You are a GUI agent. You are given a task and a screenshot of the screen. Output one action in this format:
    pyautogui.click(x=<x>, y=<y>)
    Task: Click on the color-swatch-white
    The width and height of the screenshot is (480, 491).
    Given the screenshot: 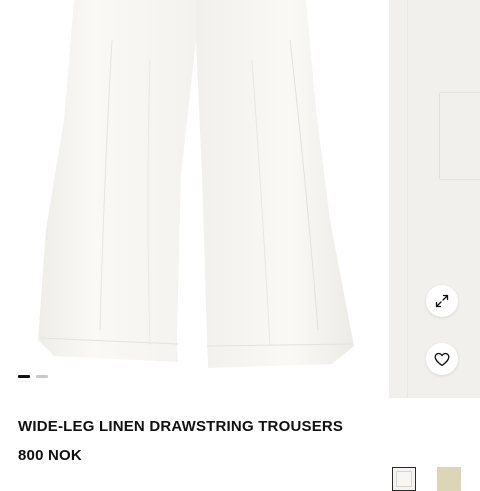 What is the action you would take?
    pyautogui.click(x=404, y=479)
    